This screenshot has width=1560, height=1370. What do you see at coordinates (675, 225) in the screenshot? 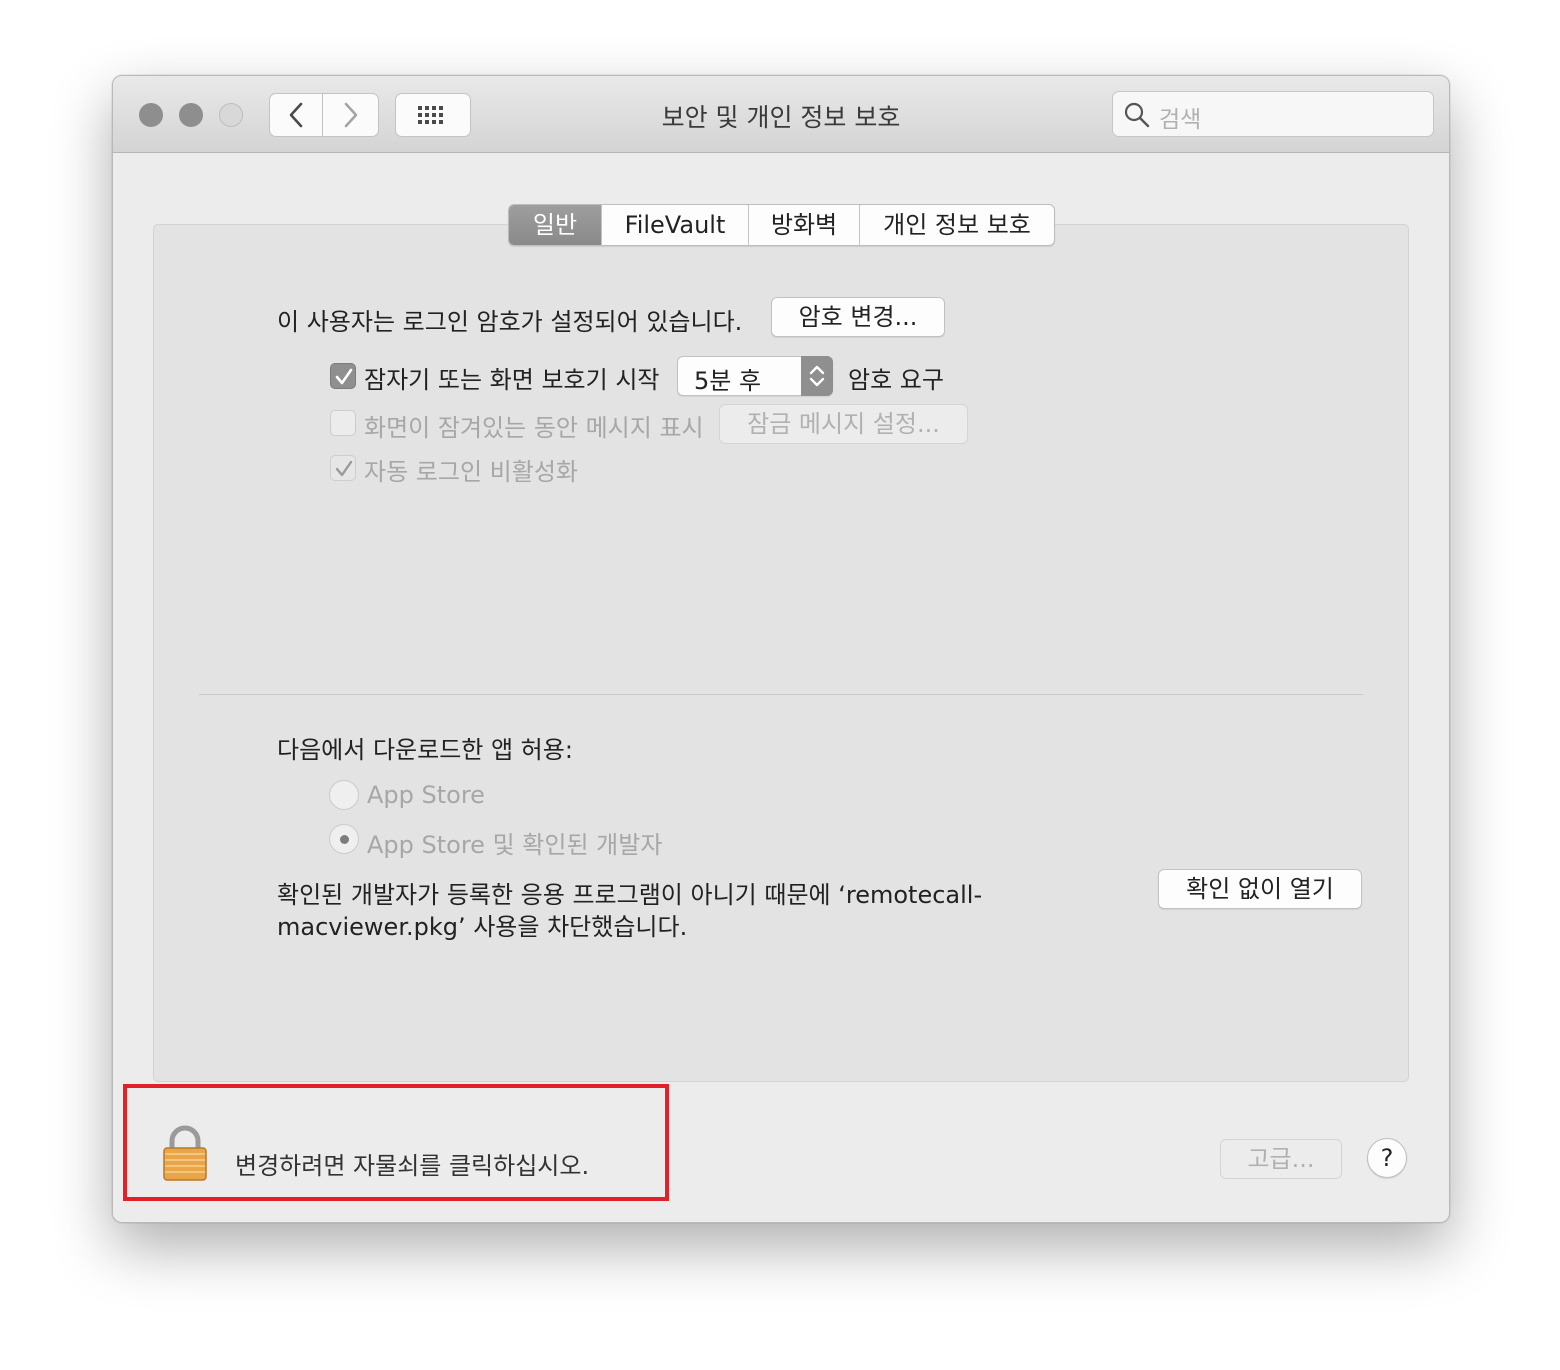
I see `tab-filevault: FileVault` at bounding box center [675, 225].